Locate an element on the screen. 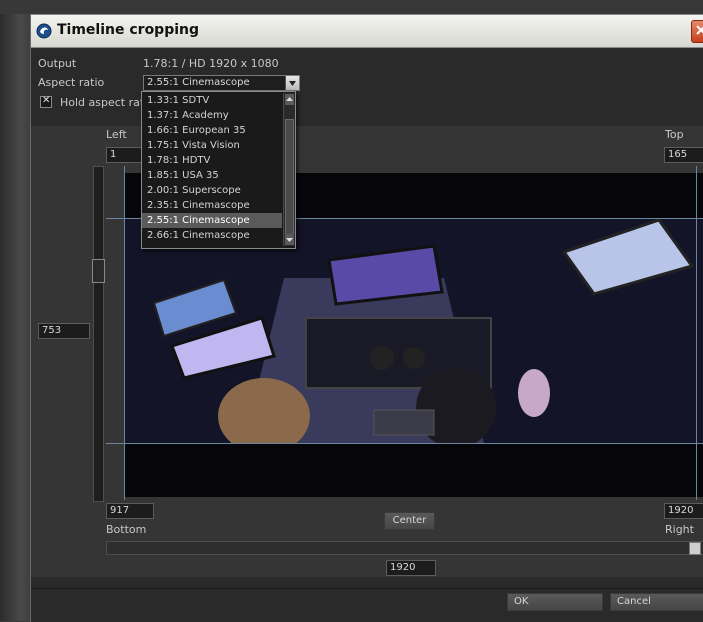 The width and height of the screenshot is (703, 622). output-value: 1.78:1 / HD 1920 x 1080 is located at coordinates (211, 63).